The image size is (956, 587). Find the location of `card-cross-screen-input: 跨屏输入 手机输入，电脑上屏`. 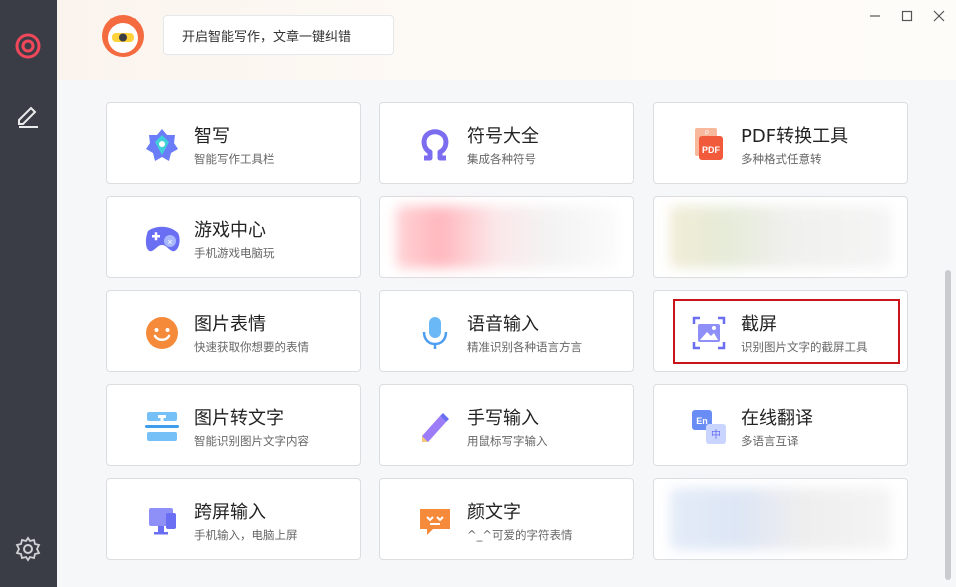

card-cross-screen-input: 跨屏输入 手机输入，电脑上屏 is located at coordinates (233, 519).